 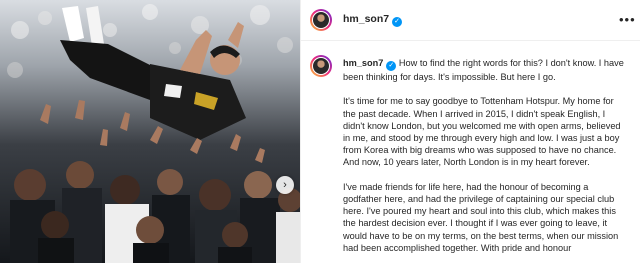 What do you see at coordinates (366, 19) in the screenshot?
I see `header-username: hm_son7` at bounding box center [366, 19].